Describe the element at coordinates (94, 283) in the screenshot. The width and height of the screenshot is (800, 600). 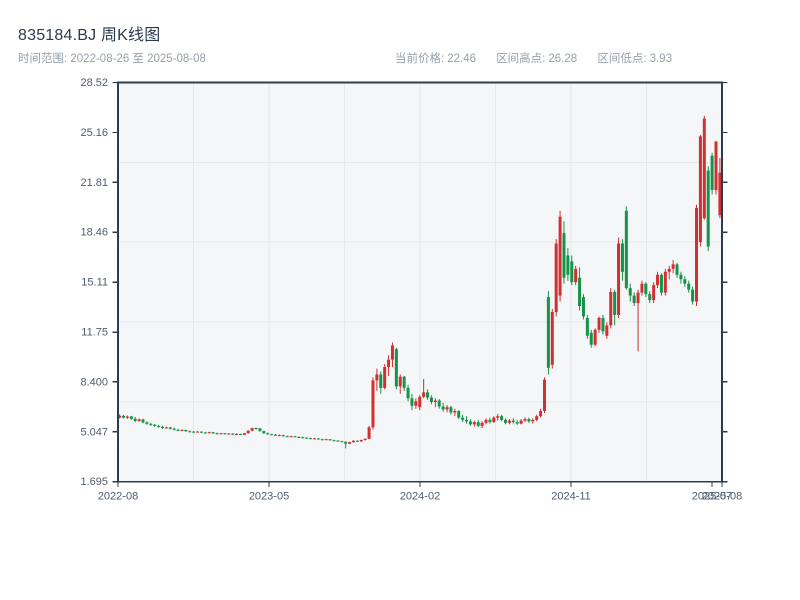
I see `y-axis-label: 15.11` at that location.